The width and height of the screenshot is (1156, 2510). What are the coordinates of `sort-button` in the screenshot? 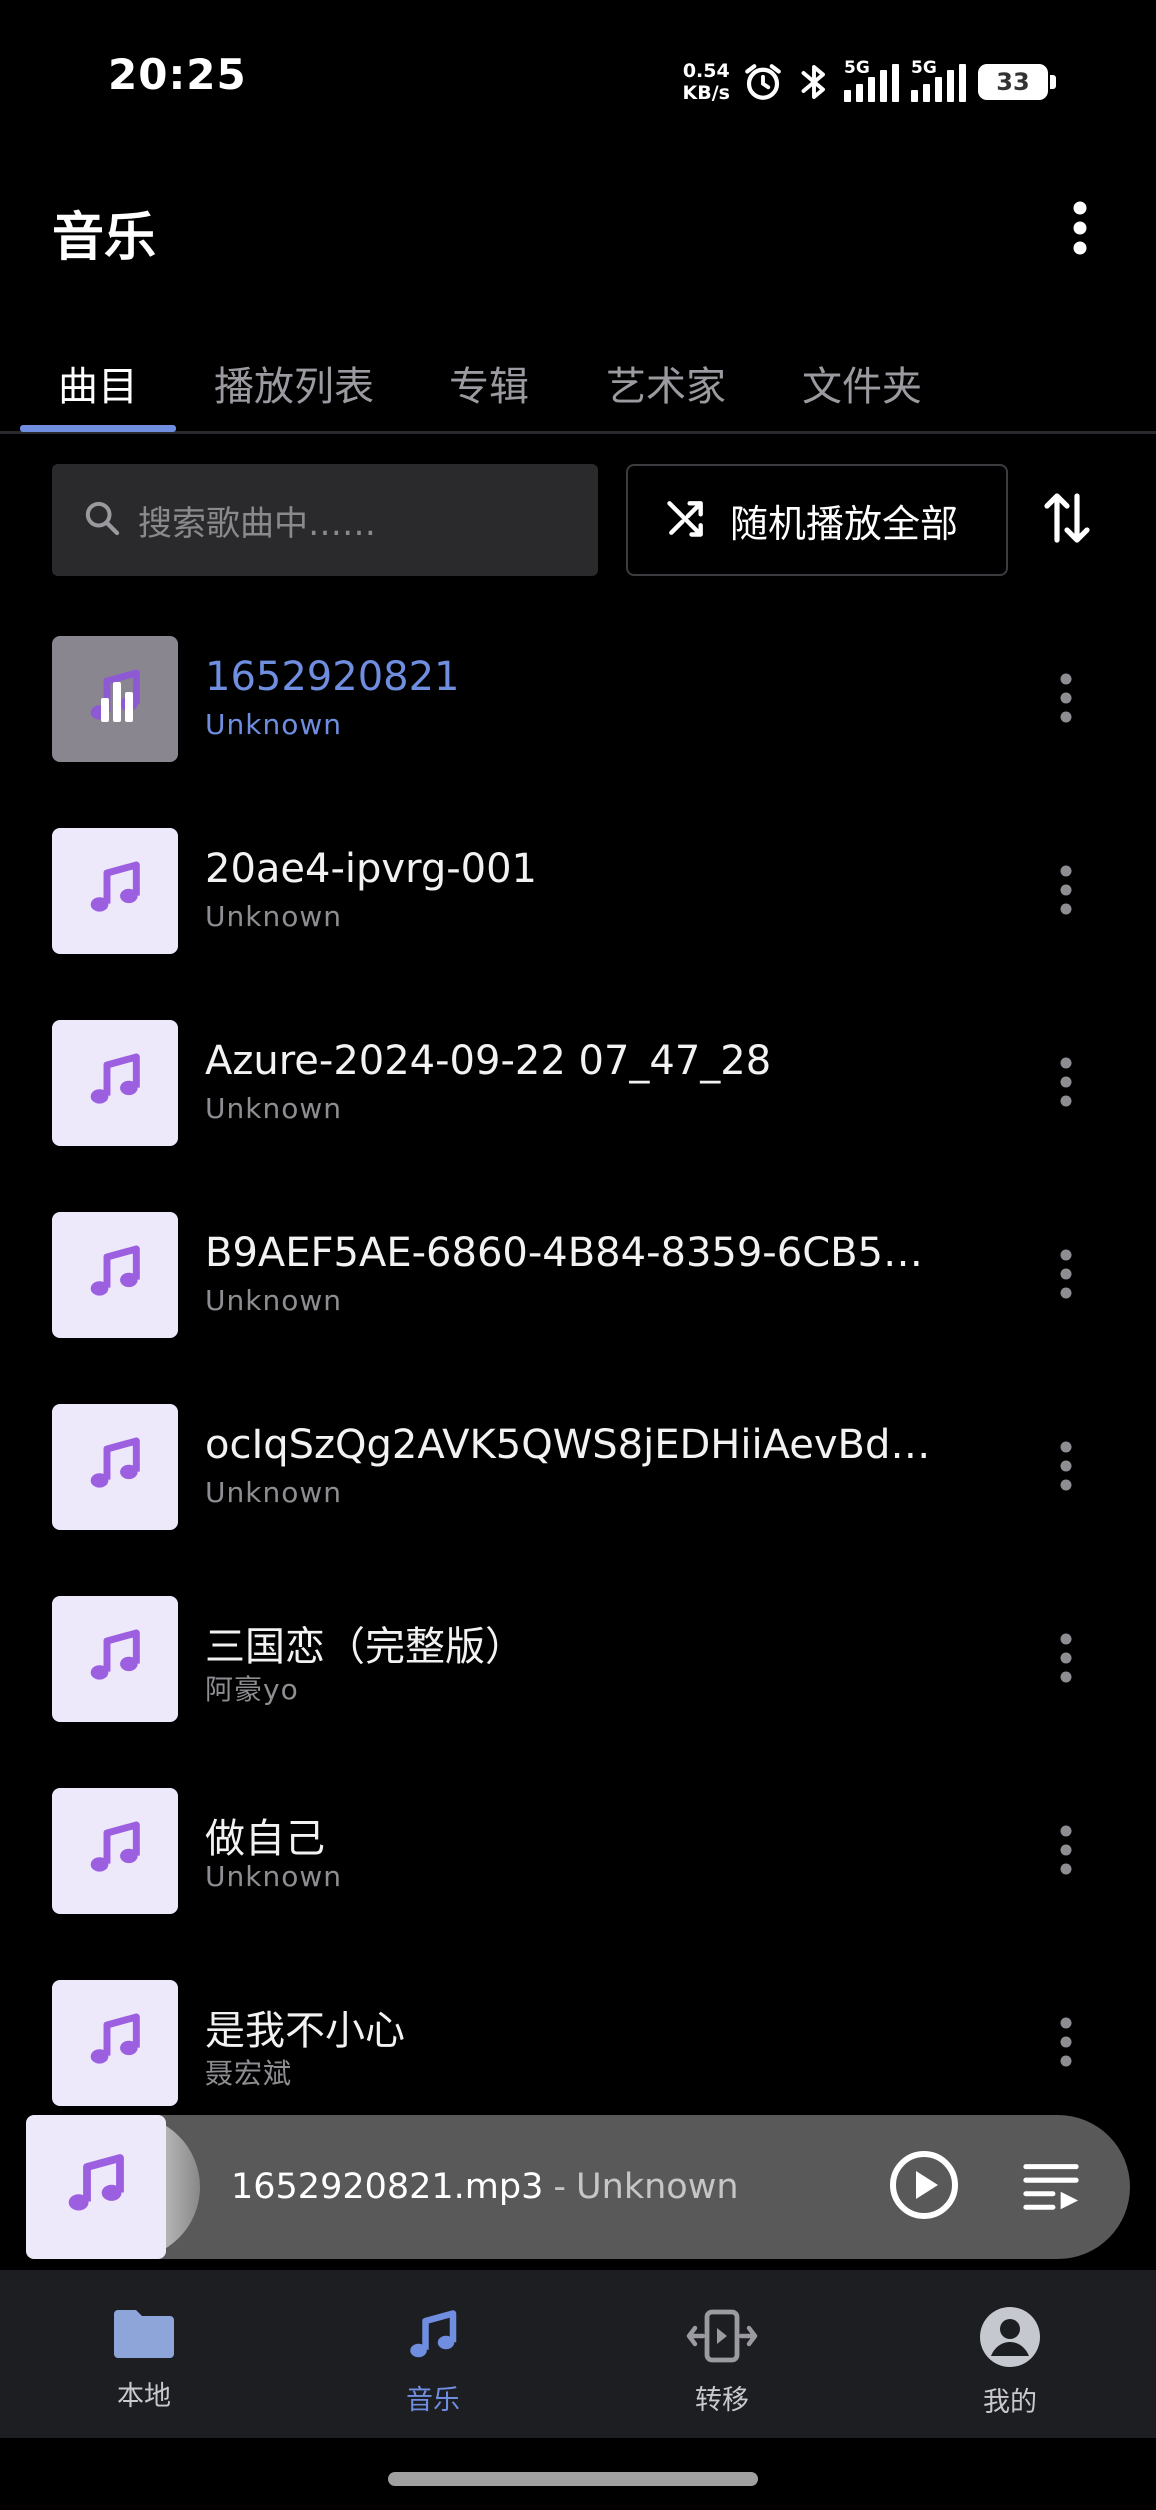 It's located at (1067, 520).